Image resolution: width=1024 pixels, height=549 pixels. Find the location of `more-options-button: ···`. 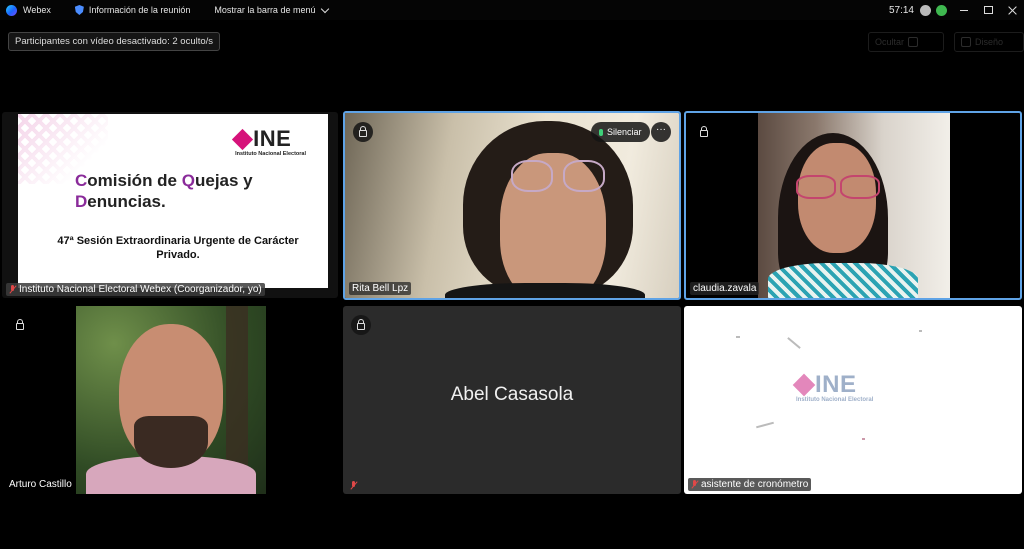

more-options-button: ··· is located at coordinates (661, 132).